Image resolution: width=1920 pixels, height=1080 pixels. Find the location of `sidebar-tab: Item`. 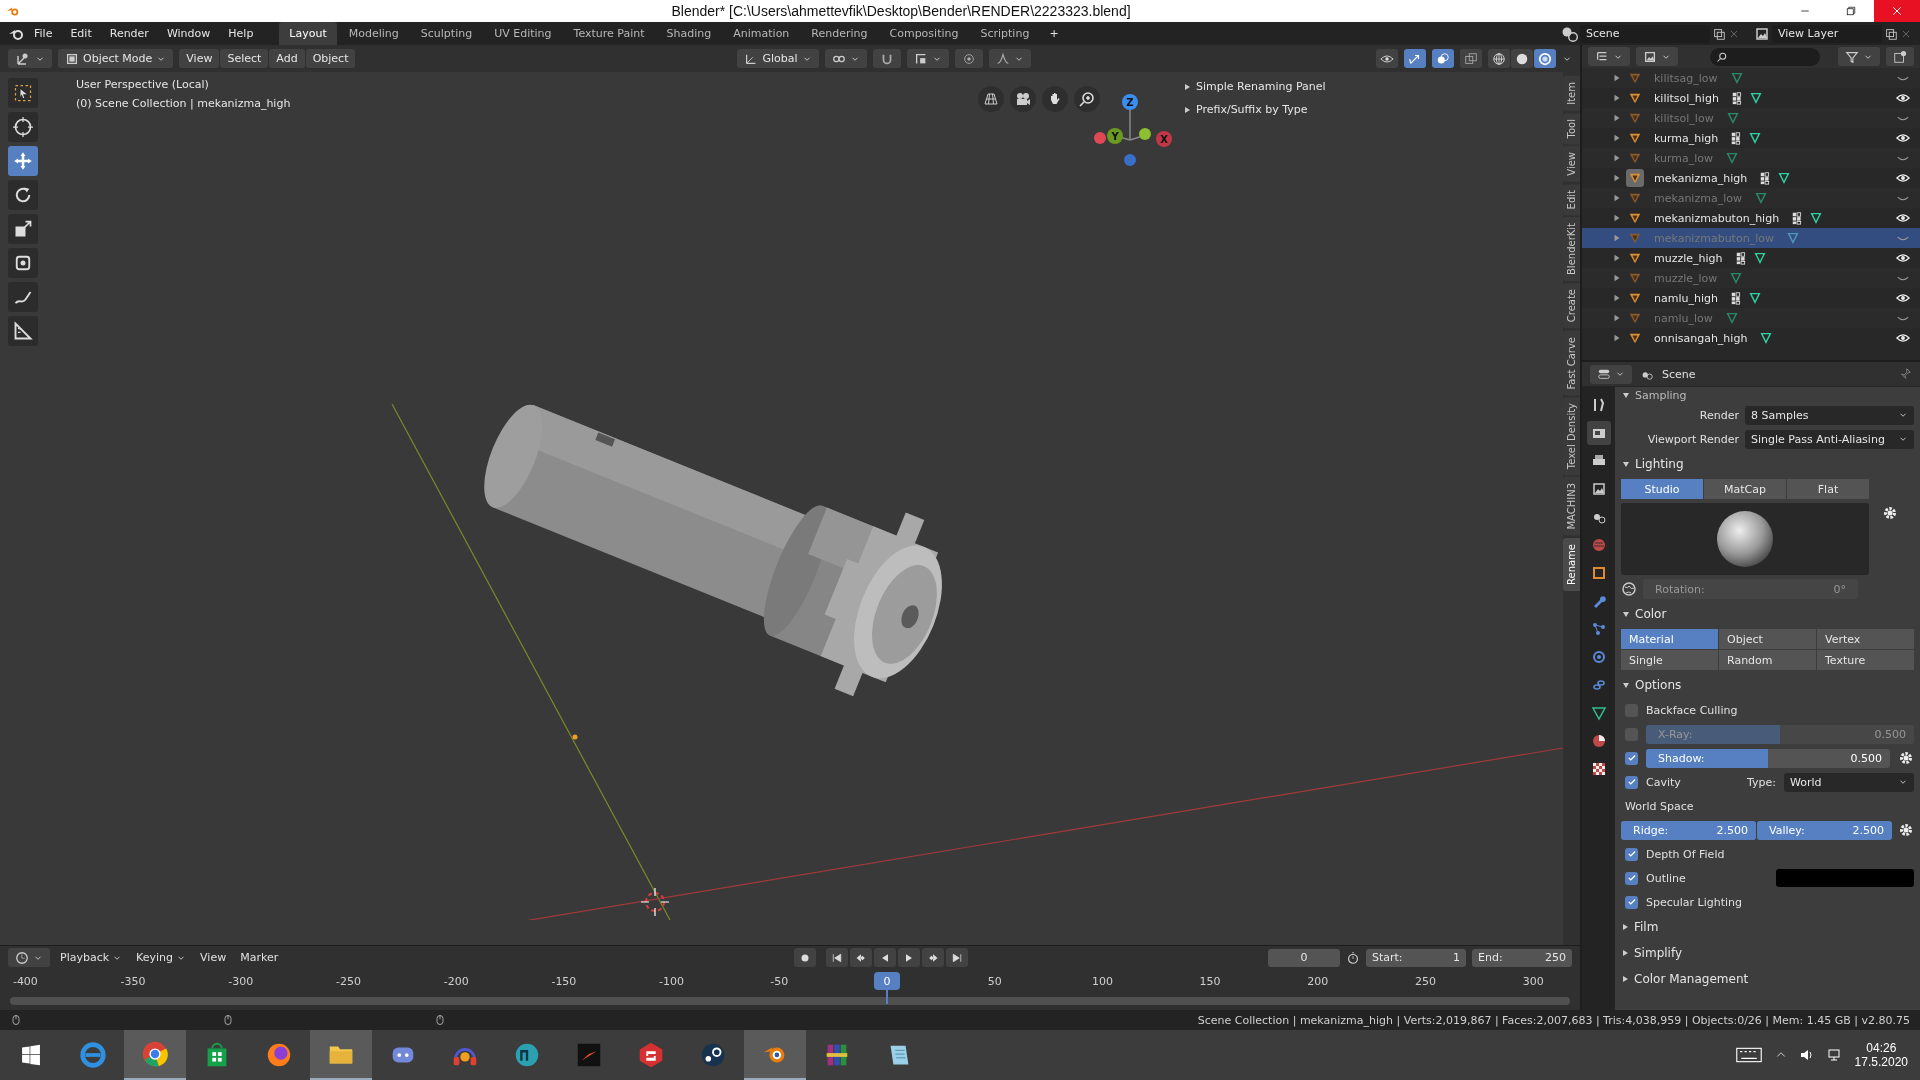

sidebar-tab: Item is located at coordinates (1571, 93).